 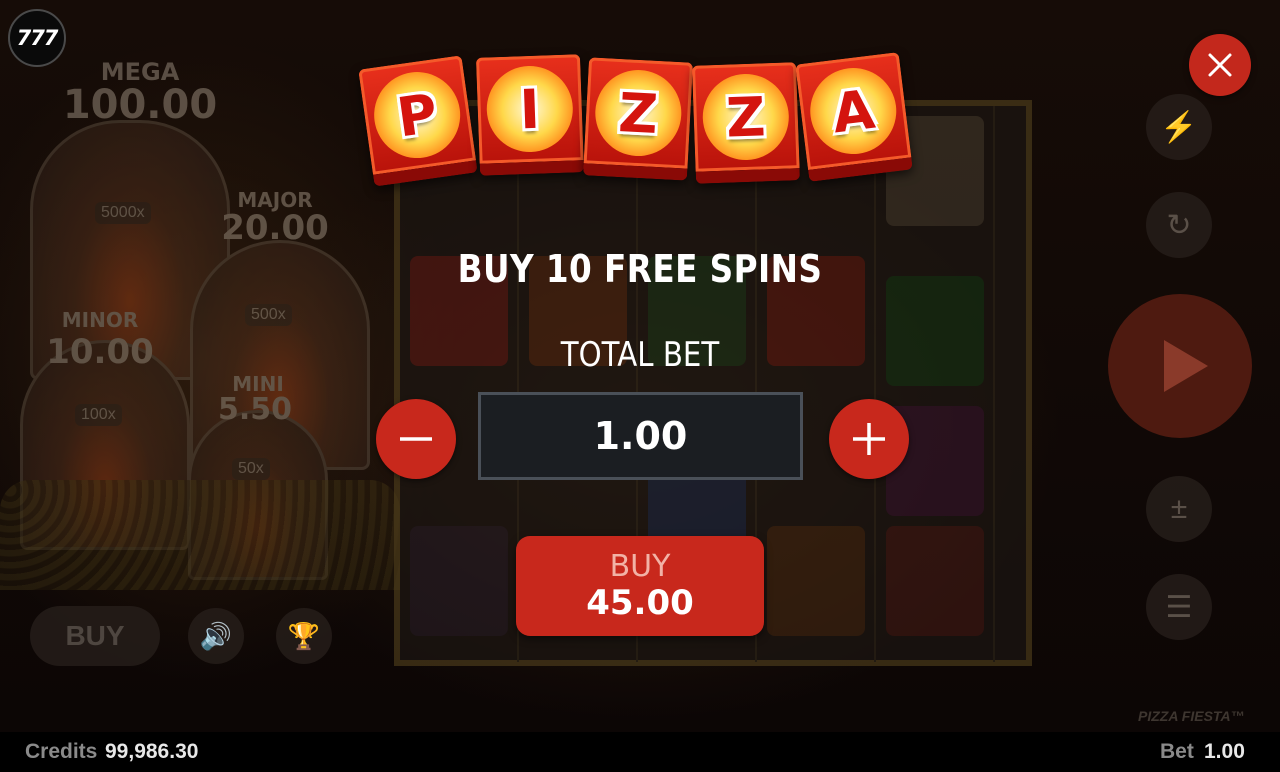 I want to click on game-name: PIZZA FIESTA™, so click(x=1191, y=716).